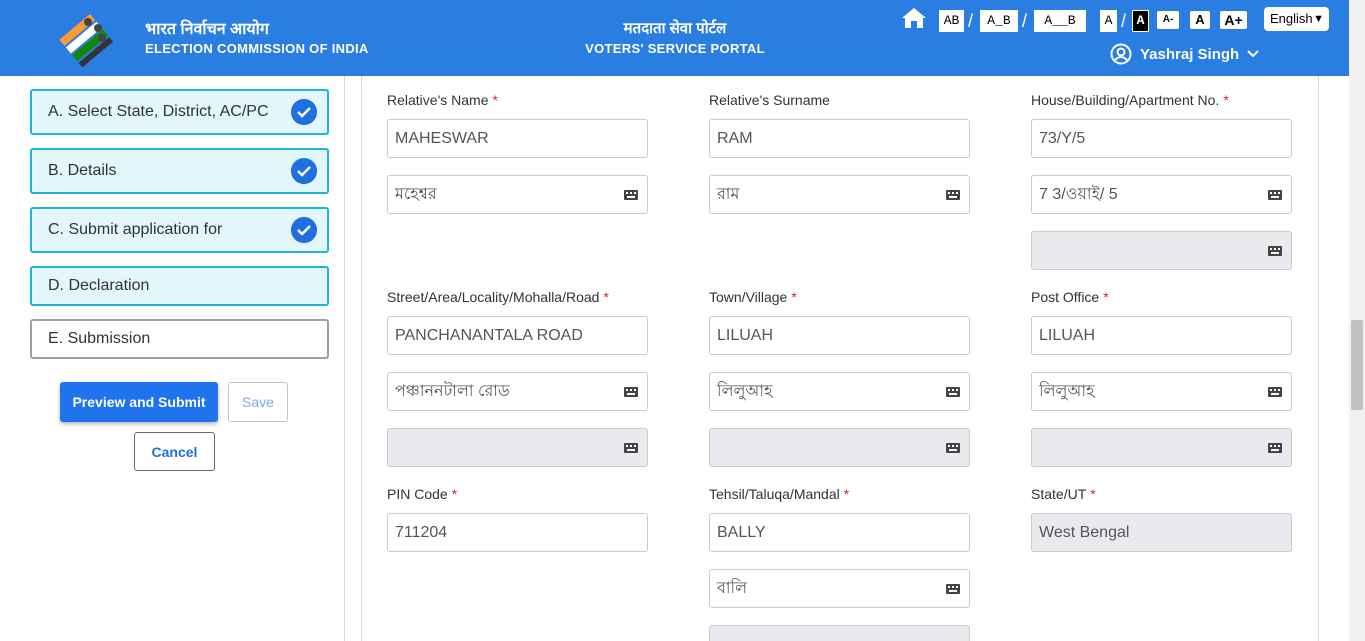 Image resolution: width=1365 pixels, height=641 pixels. I want to click on house-no-label: House/Building/Apartment No. *, so click(1130, 100).